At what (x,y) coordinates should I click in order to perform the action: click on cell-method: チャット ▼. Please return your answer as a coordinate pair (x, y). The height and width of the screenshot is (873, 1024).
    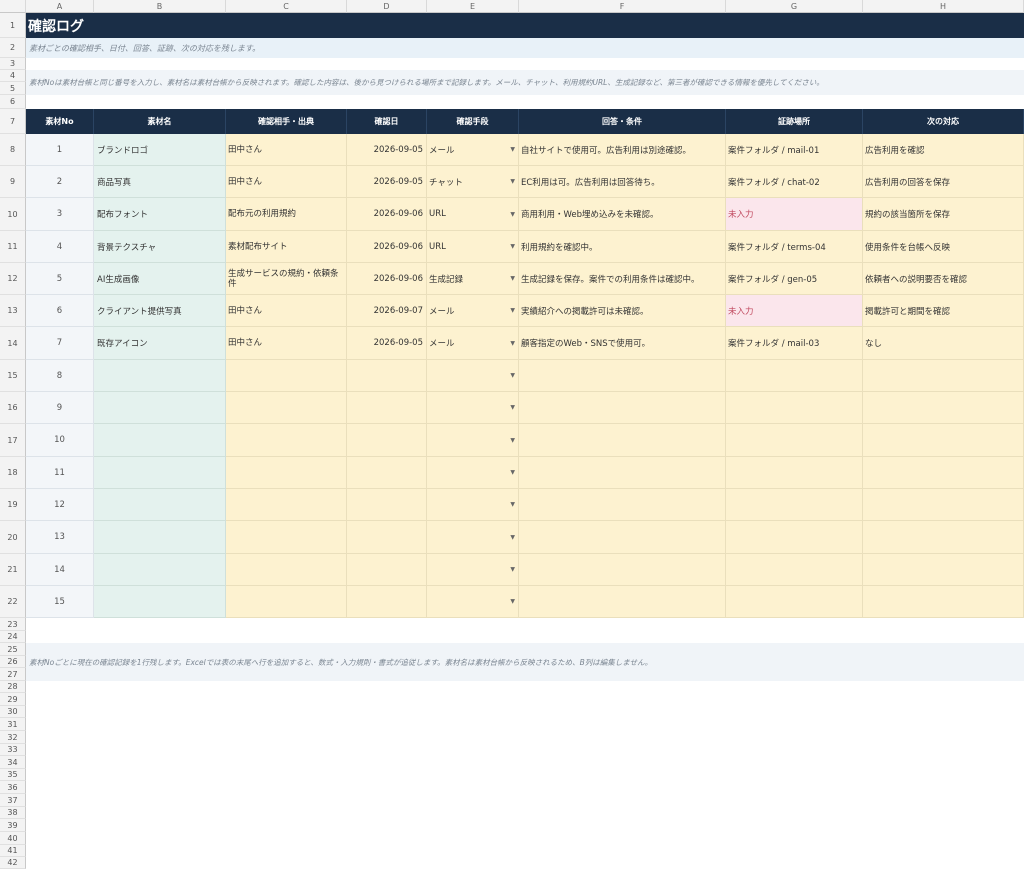
    Looking at the image, I should click on (473, 182).